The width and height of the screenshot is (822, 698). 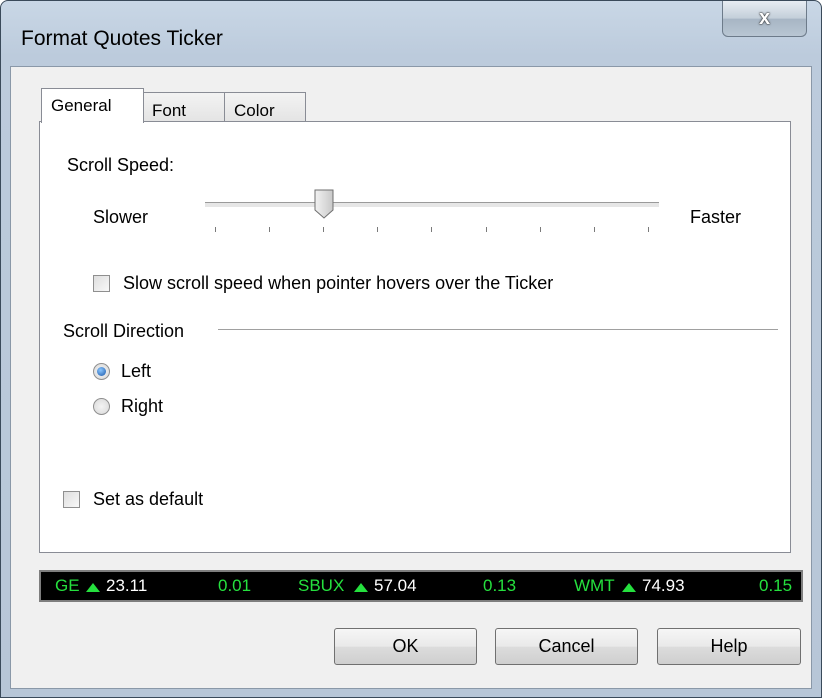 I want to click on direction-right-label: Right, so click(x=142, y=406).